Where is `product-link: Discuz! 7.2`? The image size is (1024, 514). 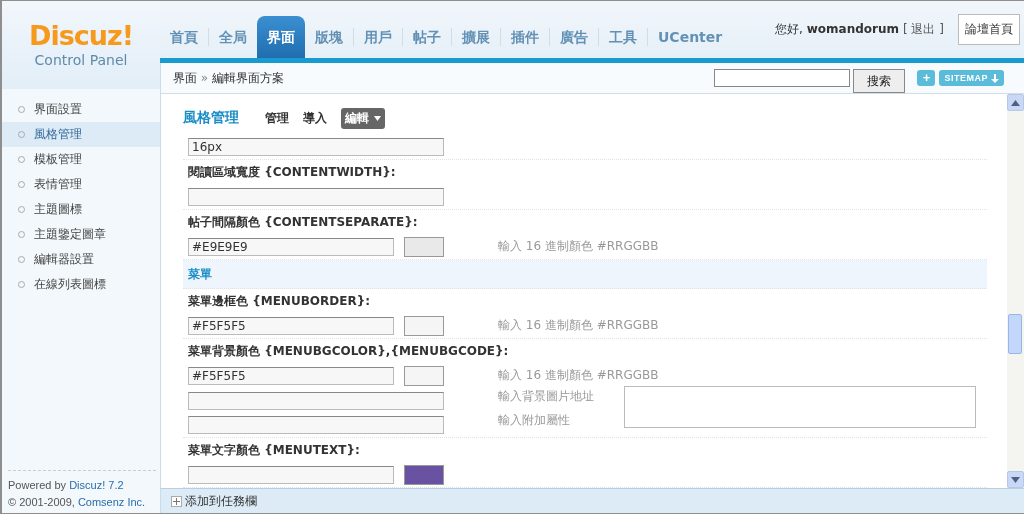
product-link: Discuz! 7.2 is located at coordinates (96, 485).